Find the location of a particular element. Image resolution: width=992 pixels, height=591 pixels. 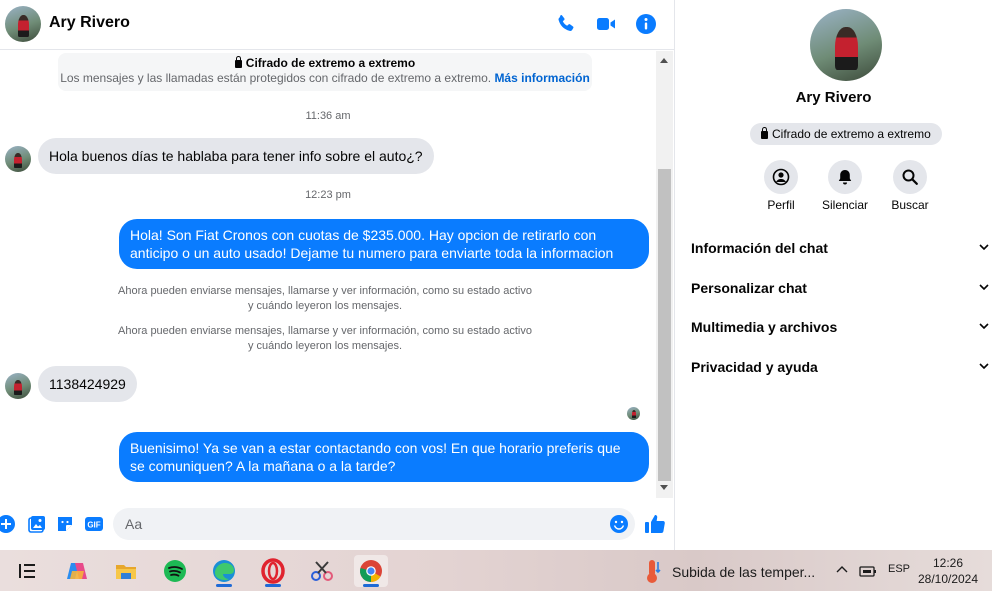

network-icon is located at coordinates (868, 570).